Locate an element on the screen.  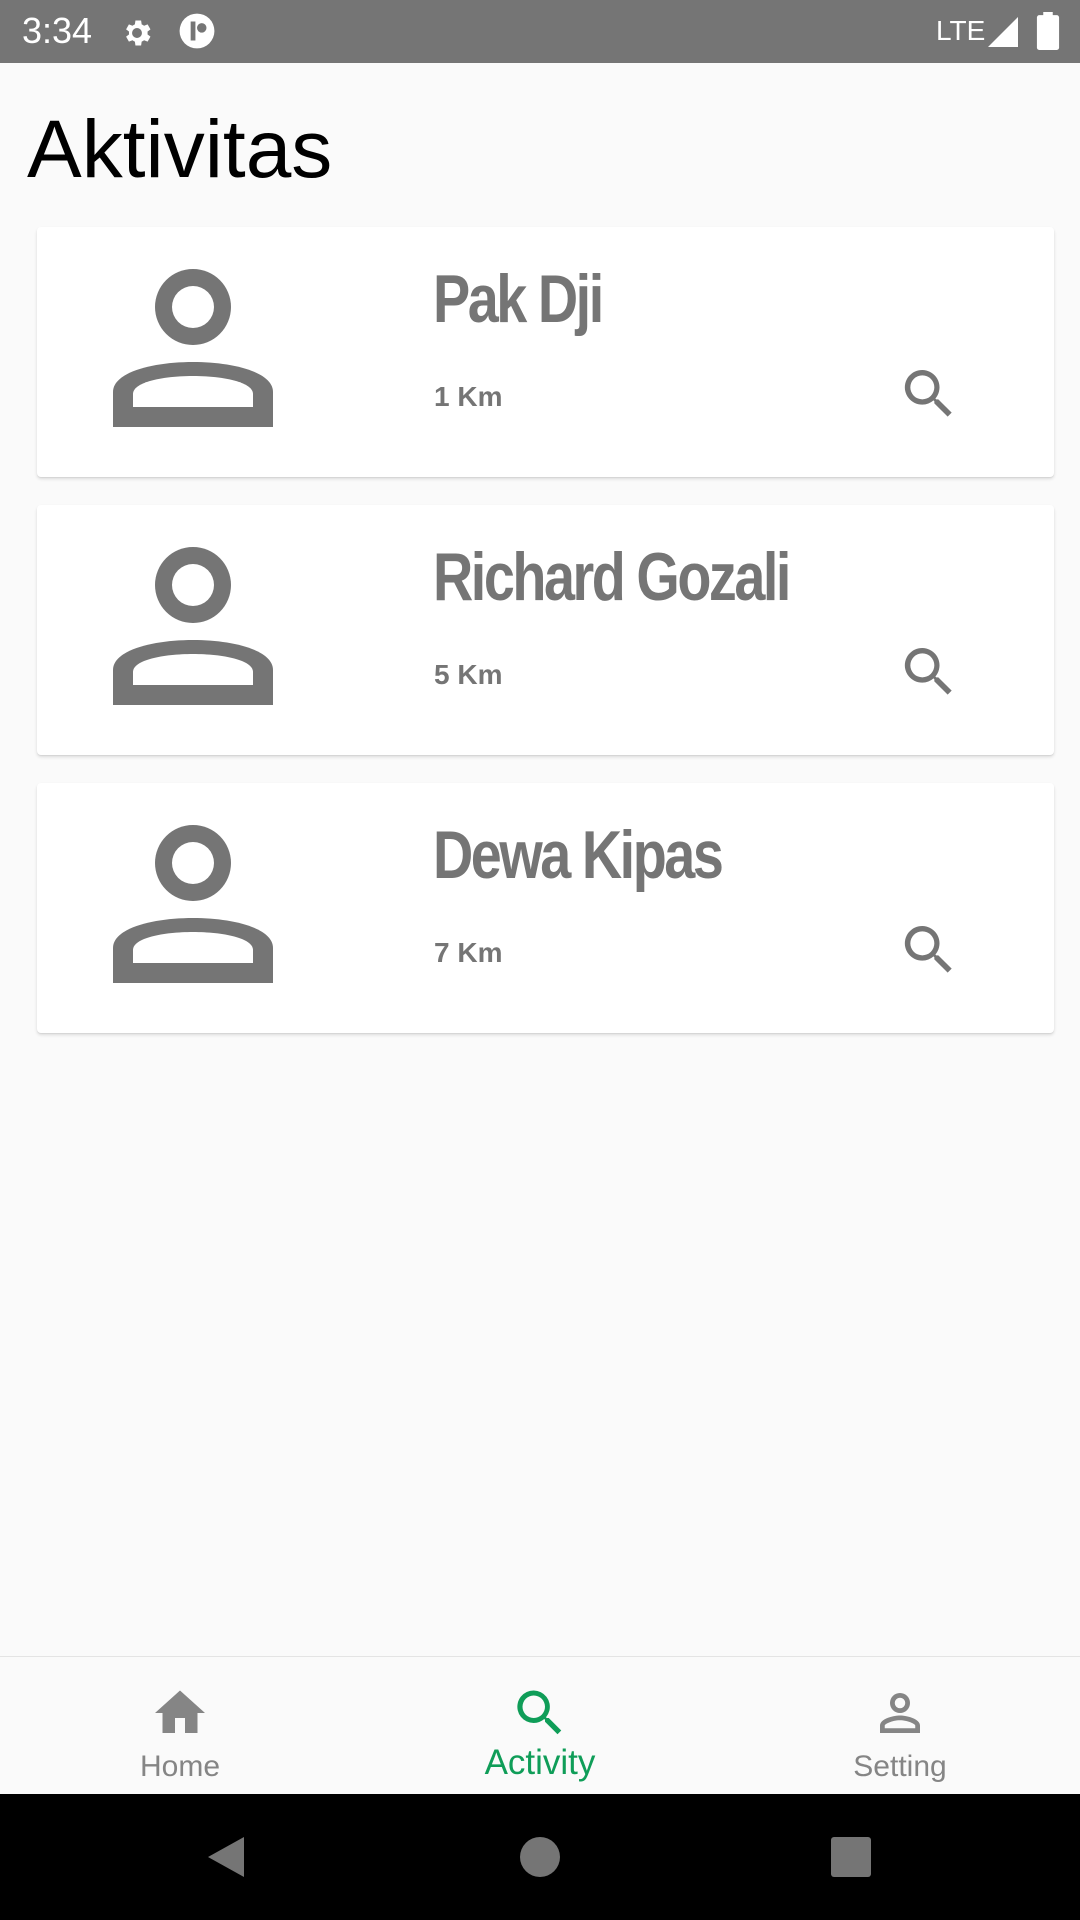
bottom-navigation: Home Activity Setting is located at coordinates (540, 1725).